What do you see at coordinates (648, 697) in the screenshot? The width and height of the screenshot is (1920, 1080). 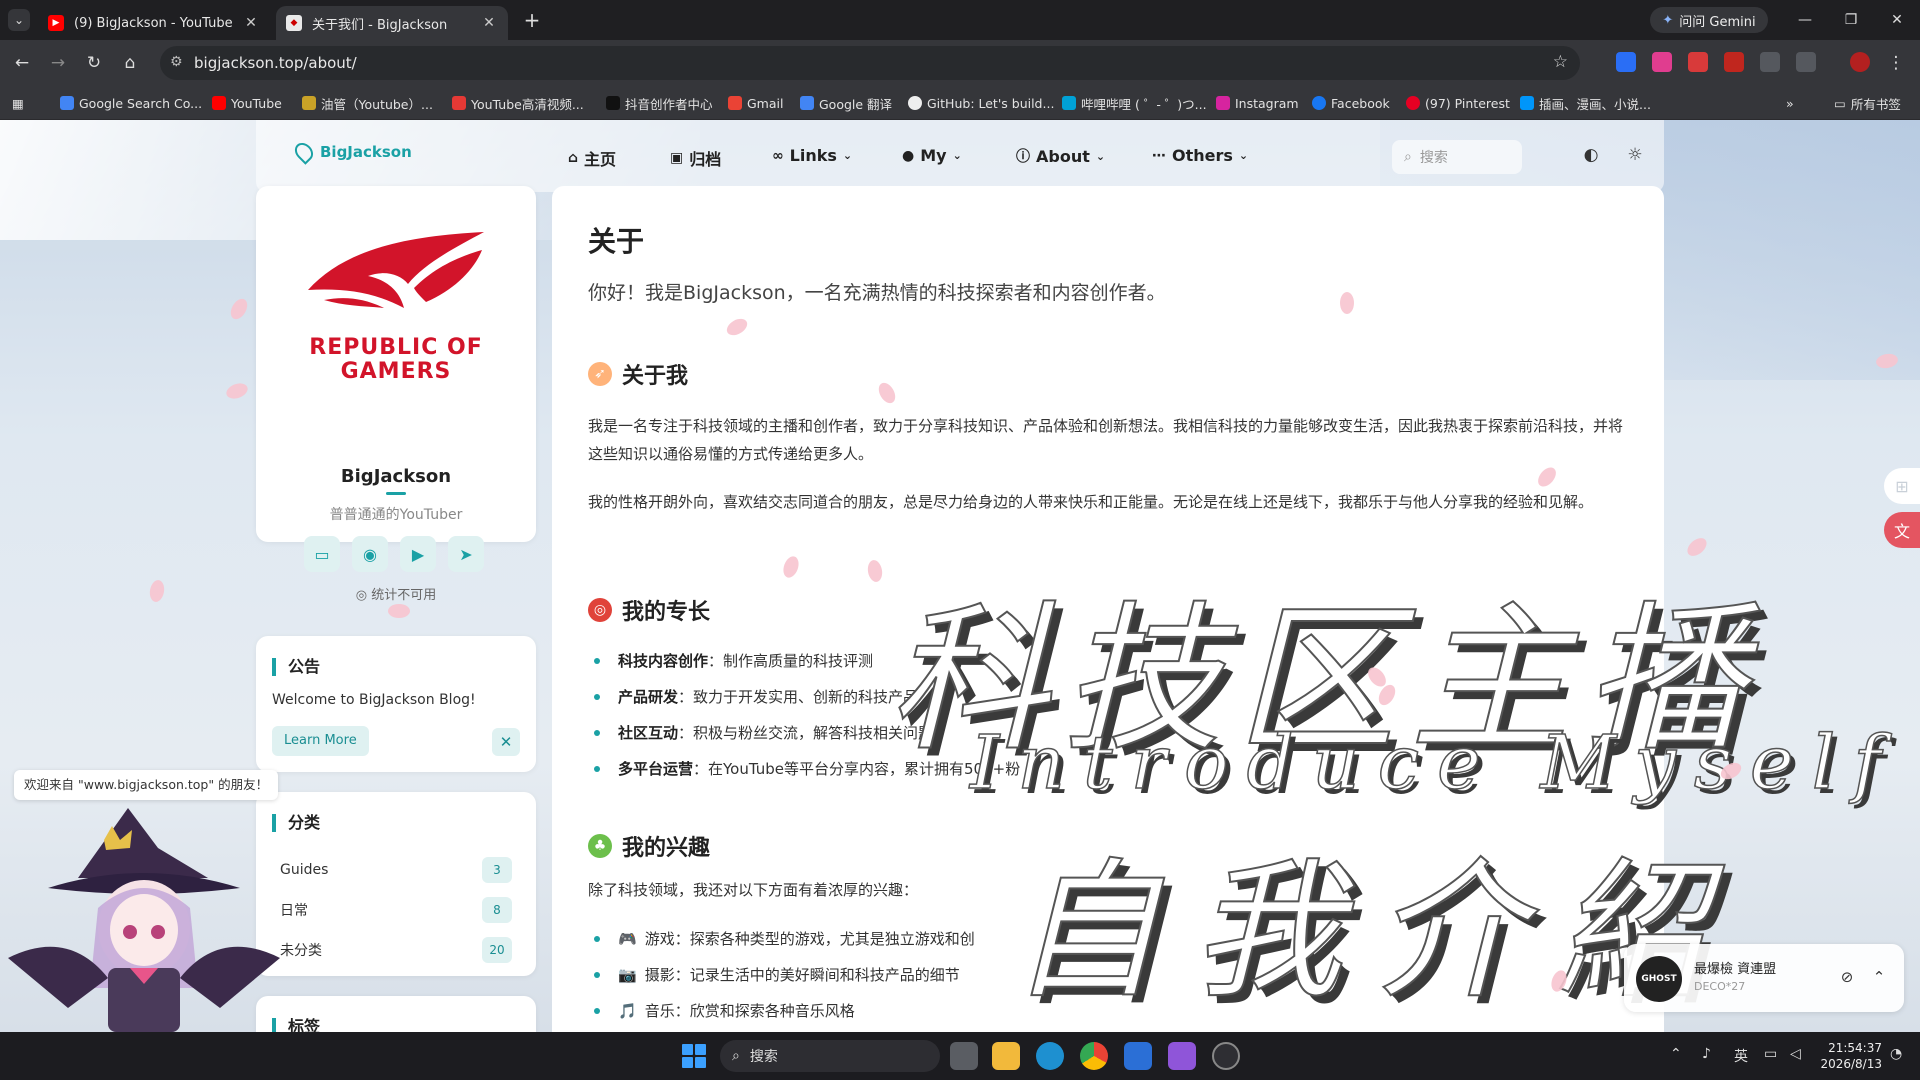 I see `list-item-bold: 产品研发` at bounding box center [648, 697].